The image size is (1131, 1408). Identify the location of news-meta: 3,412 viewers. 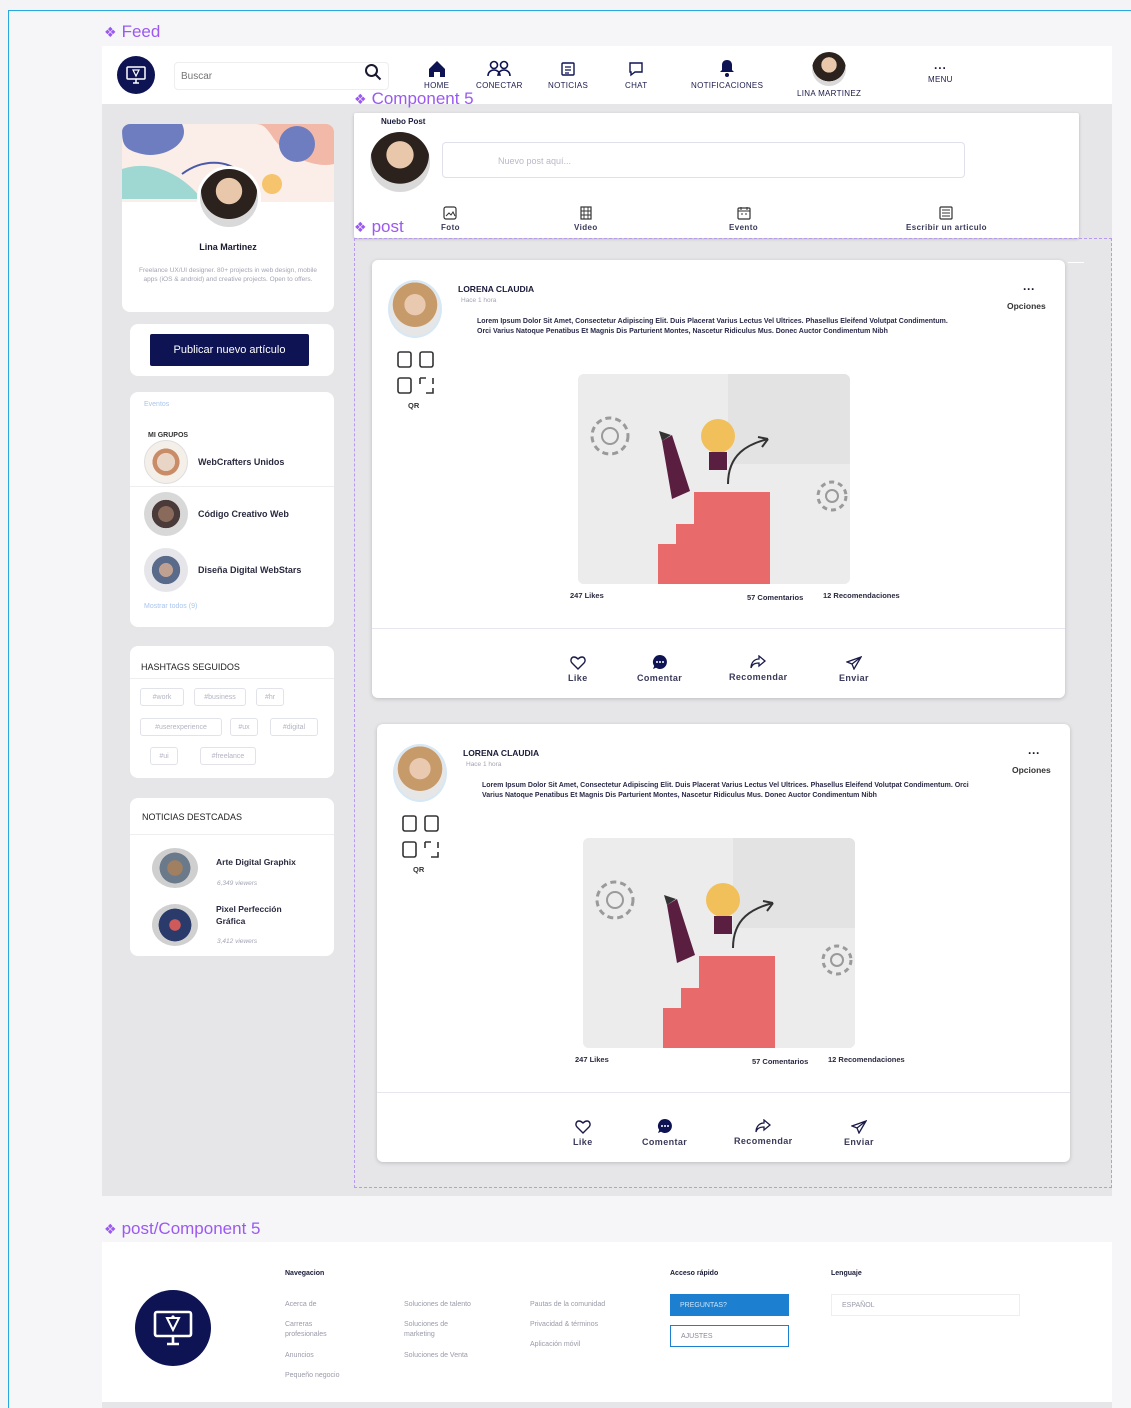
(237, 941).